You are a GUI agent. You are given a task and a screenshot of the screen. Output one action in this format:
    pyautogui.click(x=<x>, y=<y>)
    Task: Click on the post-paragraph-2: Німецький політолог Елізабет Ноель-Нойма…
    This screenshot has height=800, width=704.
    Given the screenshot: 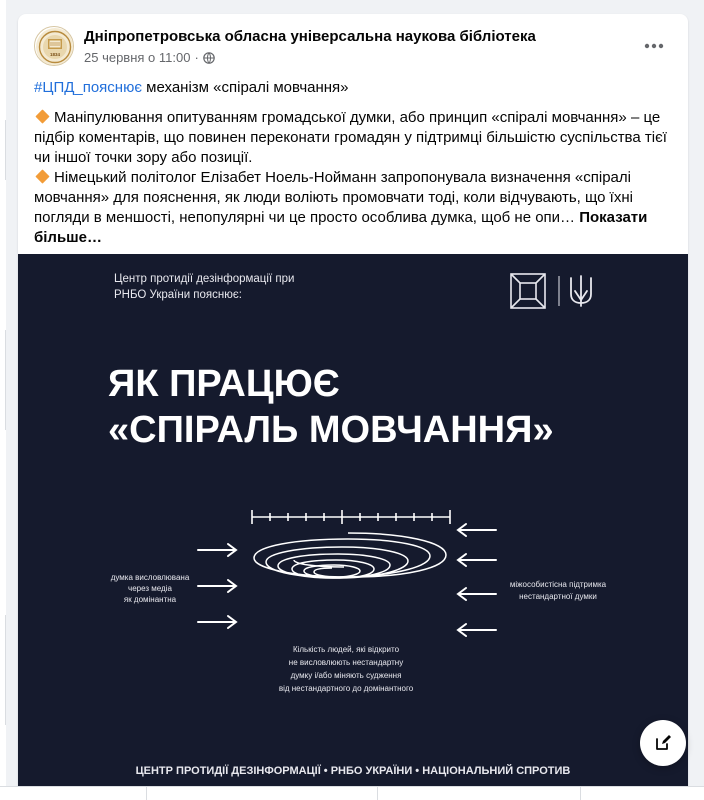 What is the action you would take?
    pyautogui.click(x=354, y=208)
    